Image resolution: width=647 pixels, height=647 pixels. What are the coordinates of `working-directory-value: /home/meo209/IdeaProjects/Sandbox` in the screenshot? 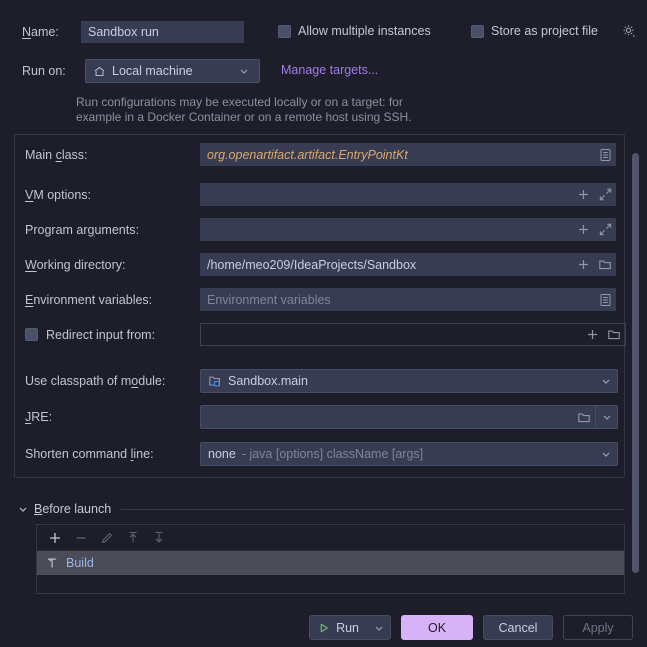 It's located at (312, 264).